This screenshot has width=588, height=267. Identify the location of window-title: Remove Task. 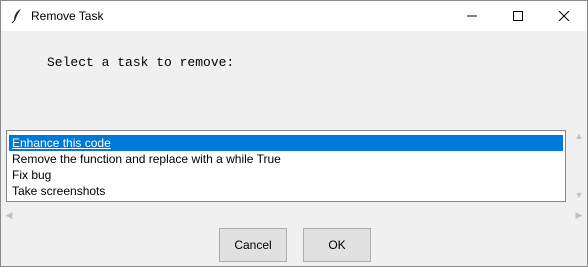
(67, 16).